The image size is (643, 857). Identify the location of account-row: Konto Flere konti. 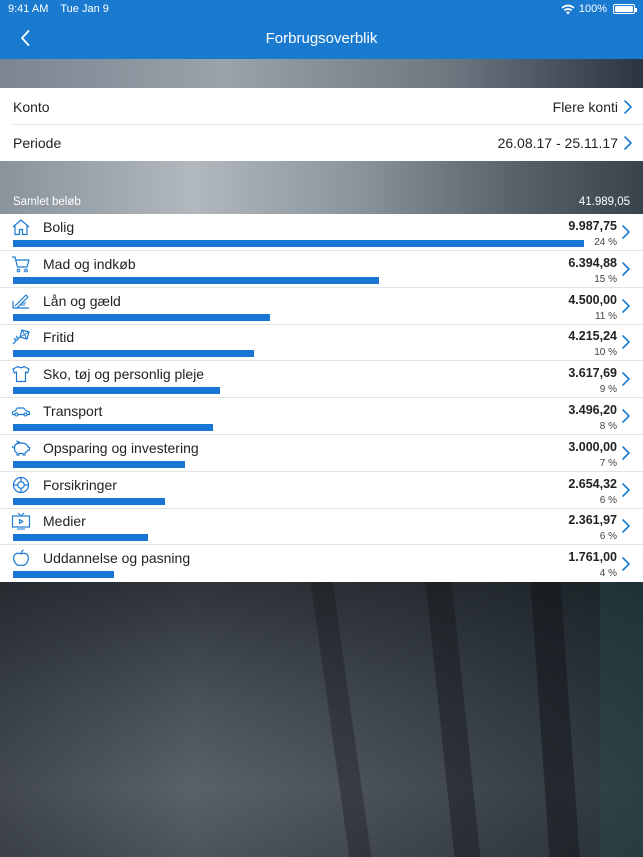
(321, 106).